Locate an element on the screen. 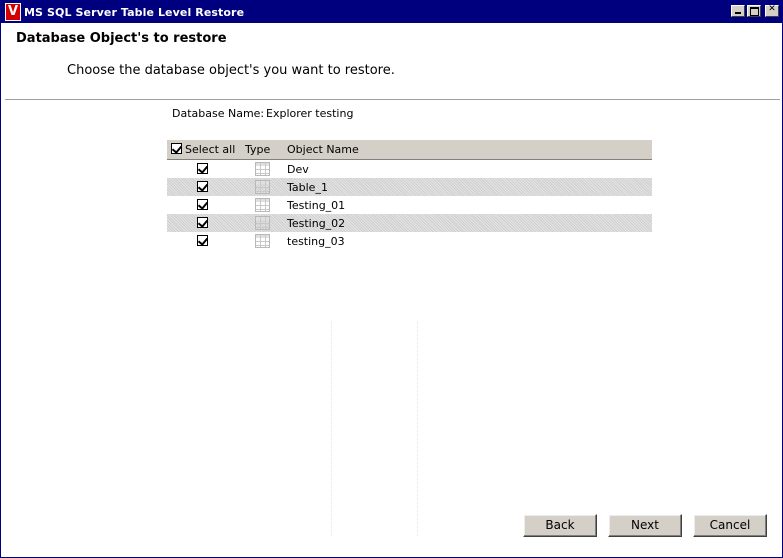 Image resolution: width=783 pixels, height=558 pixels. select-all-label: Select all is located at coordinates (210, 149).